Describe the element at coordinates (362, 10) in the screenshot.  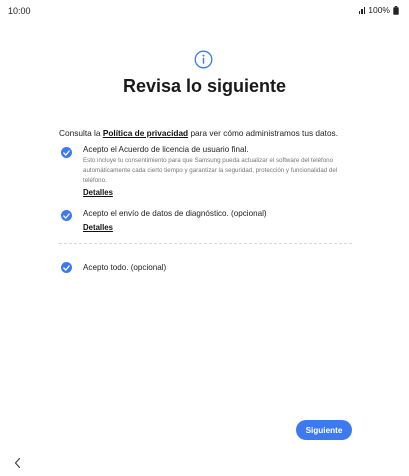
I see `signal-icon` at that location.